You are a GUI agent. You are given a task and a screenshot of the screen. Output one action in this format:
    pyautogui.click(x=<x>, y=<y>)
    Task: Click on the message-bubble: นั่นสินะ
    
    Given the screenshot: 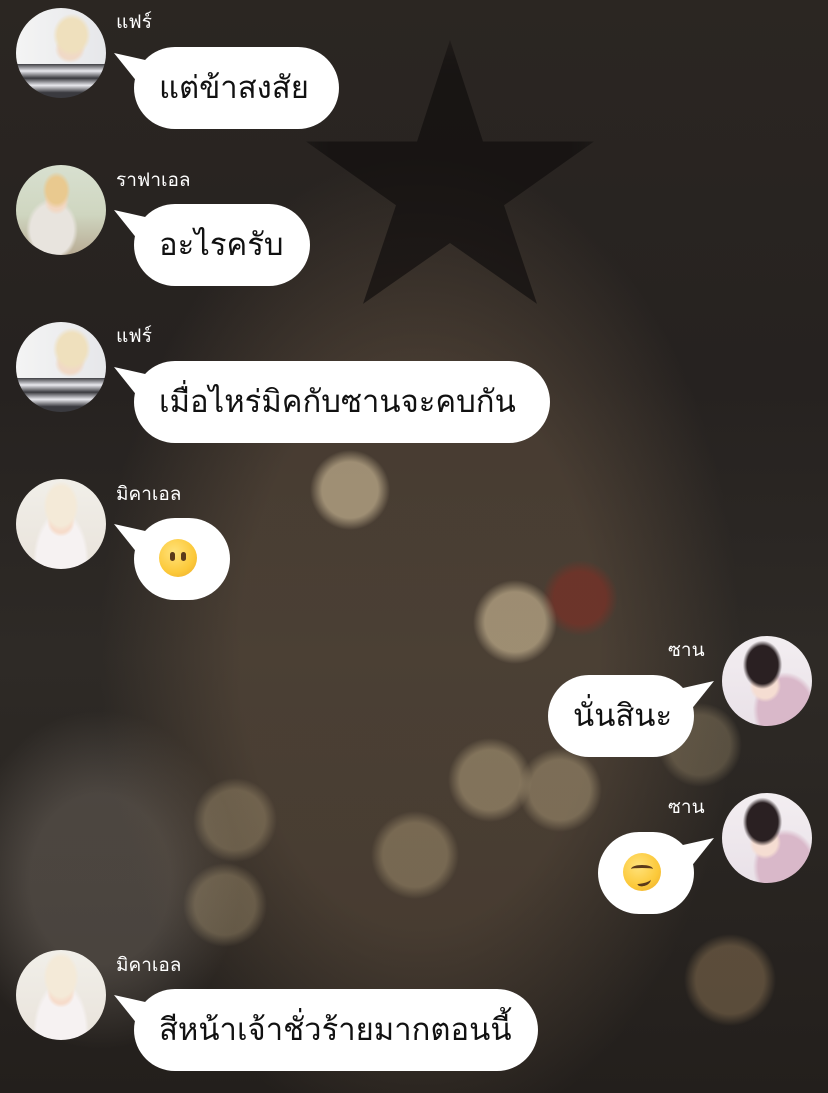 What is the action you would take?
    pyautogui.click(x=621, y=716)
    